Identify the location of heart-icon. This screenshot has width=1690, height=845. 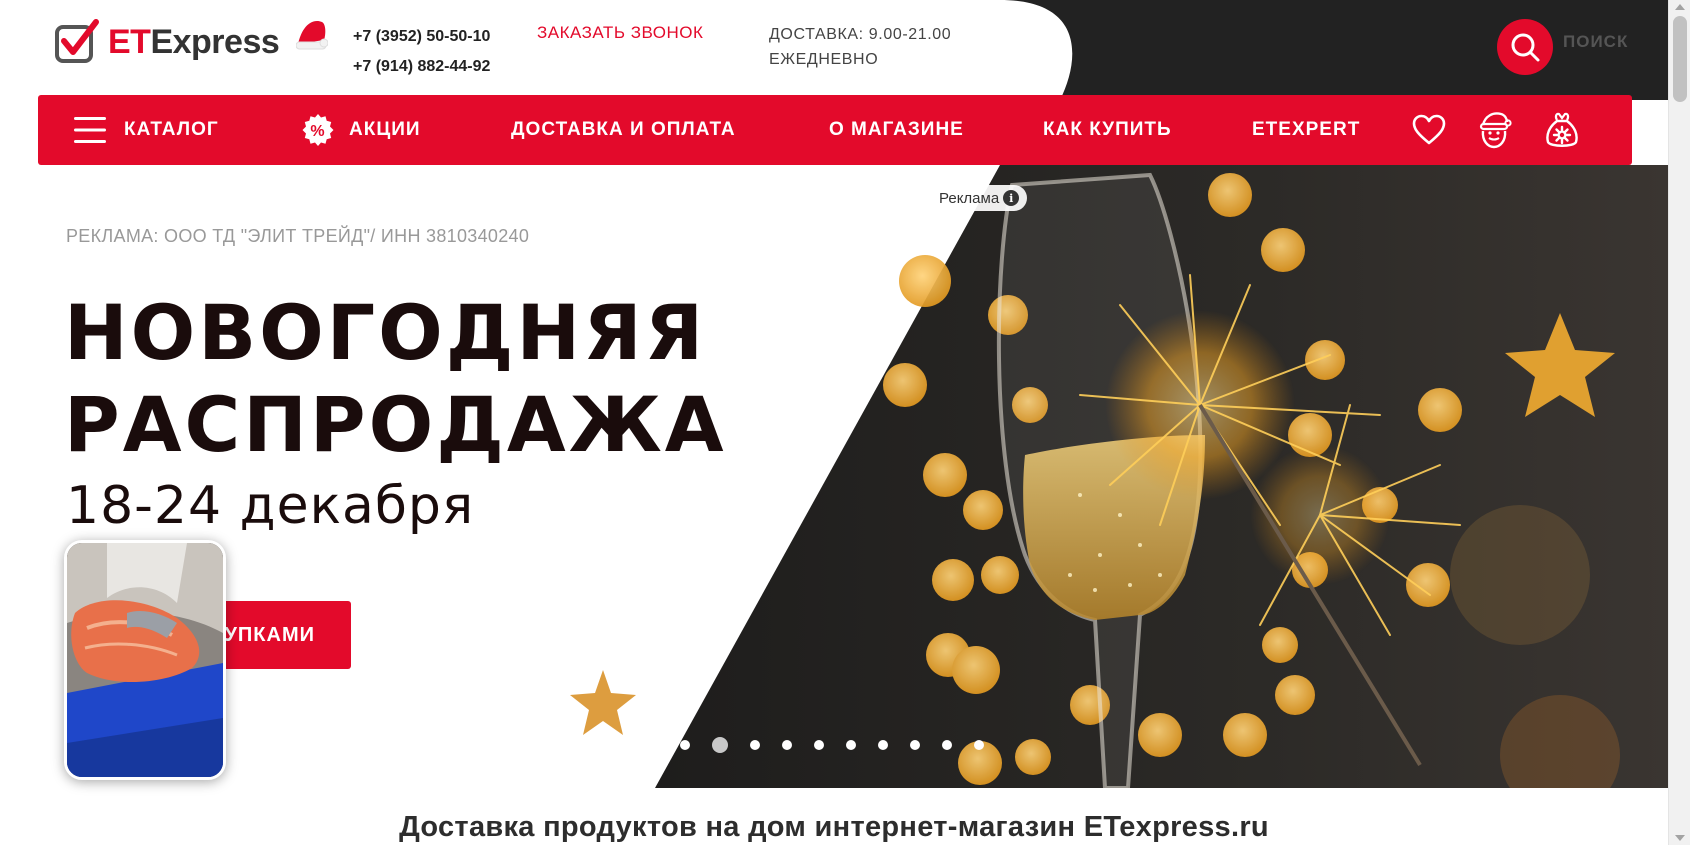
(1429, 129).